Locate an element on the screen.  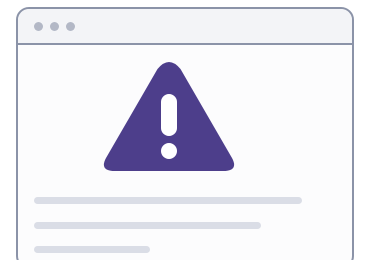
exclamation-dot is located at coordinates (169, 151).